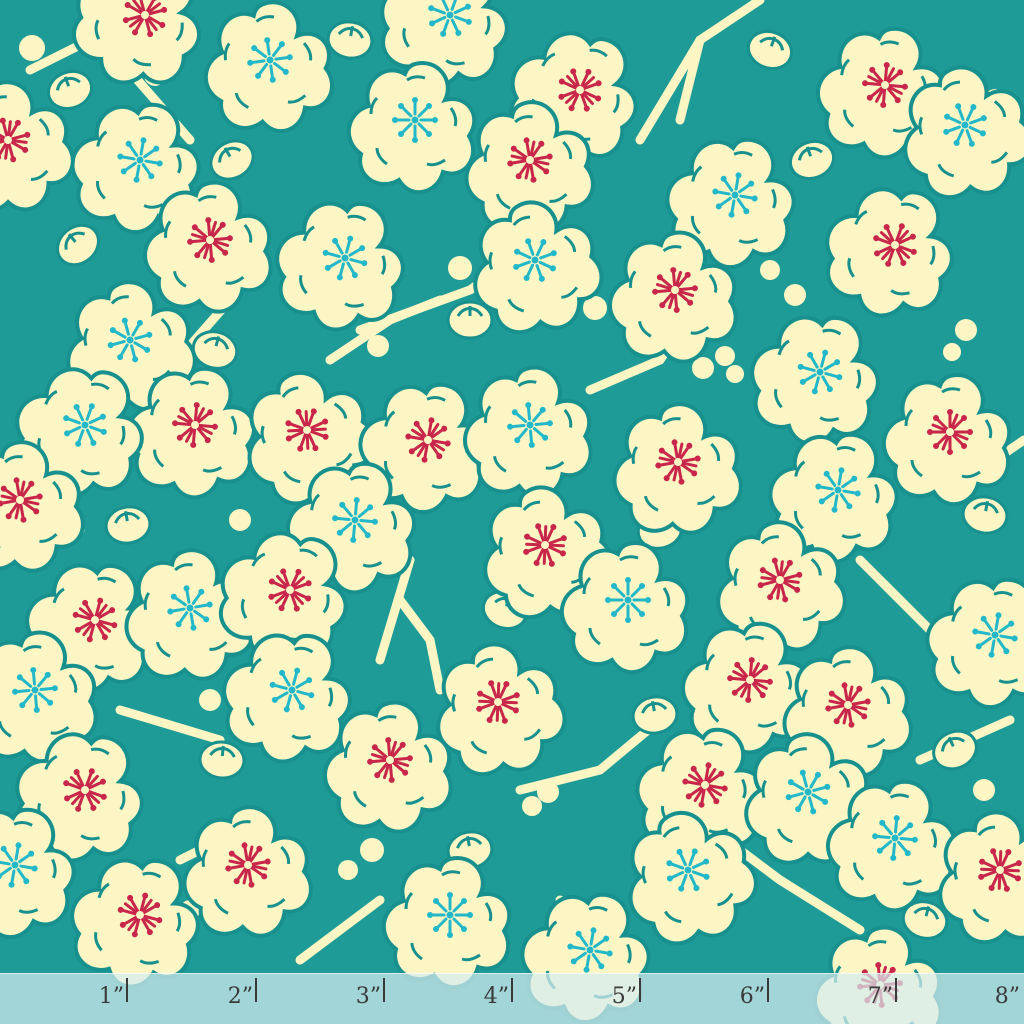 This screenshot has height=1024, width=1024. What do you see at coordinates (496, 996) in the screenshot?
I see `ruler-mark-4: 4”` at bounding box center [496, 996].